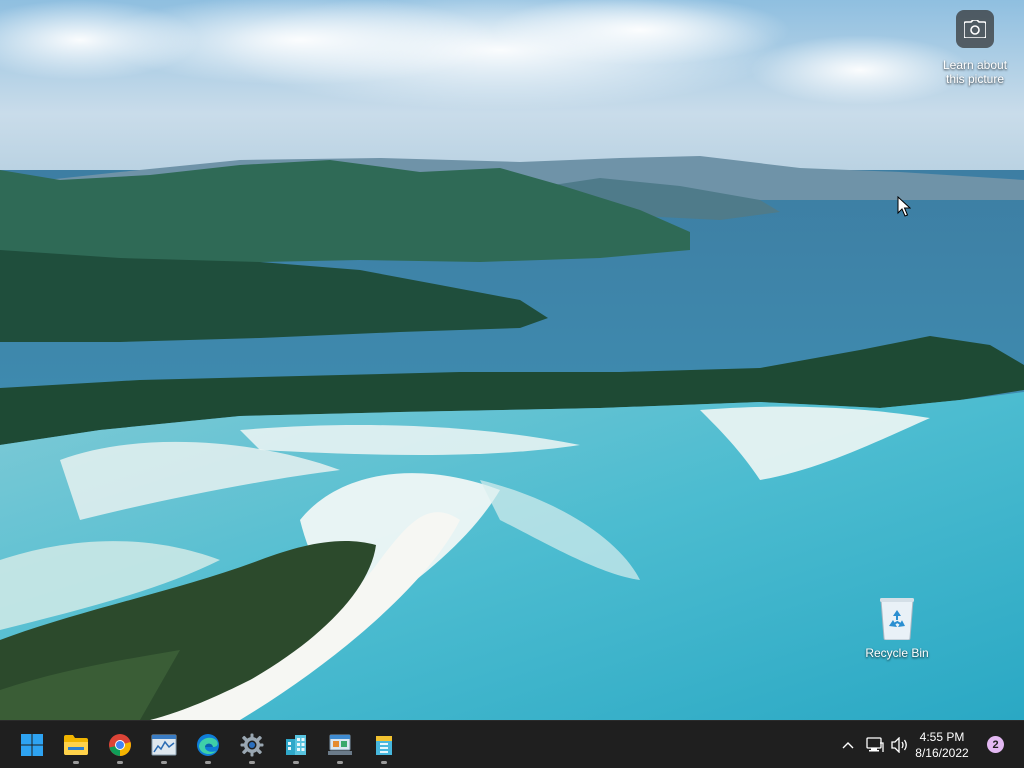 This screenshot has height=768, width=1024. I want to click on folder-icon, so click(76, 745).